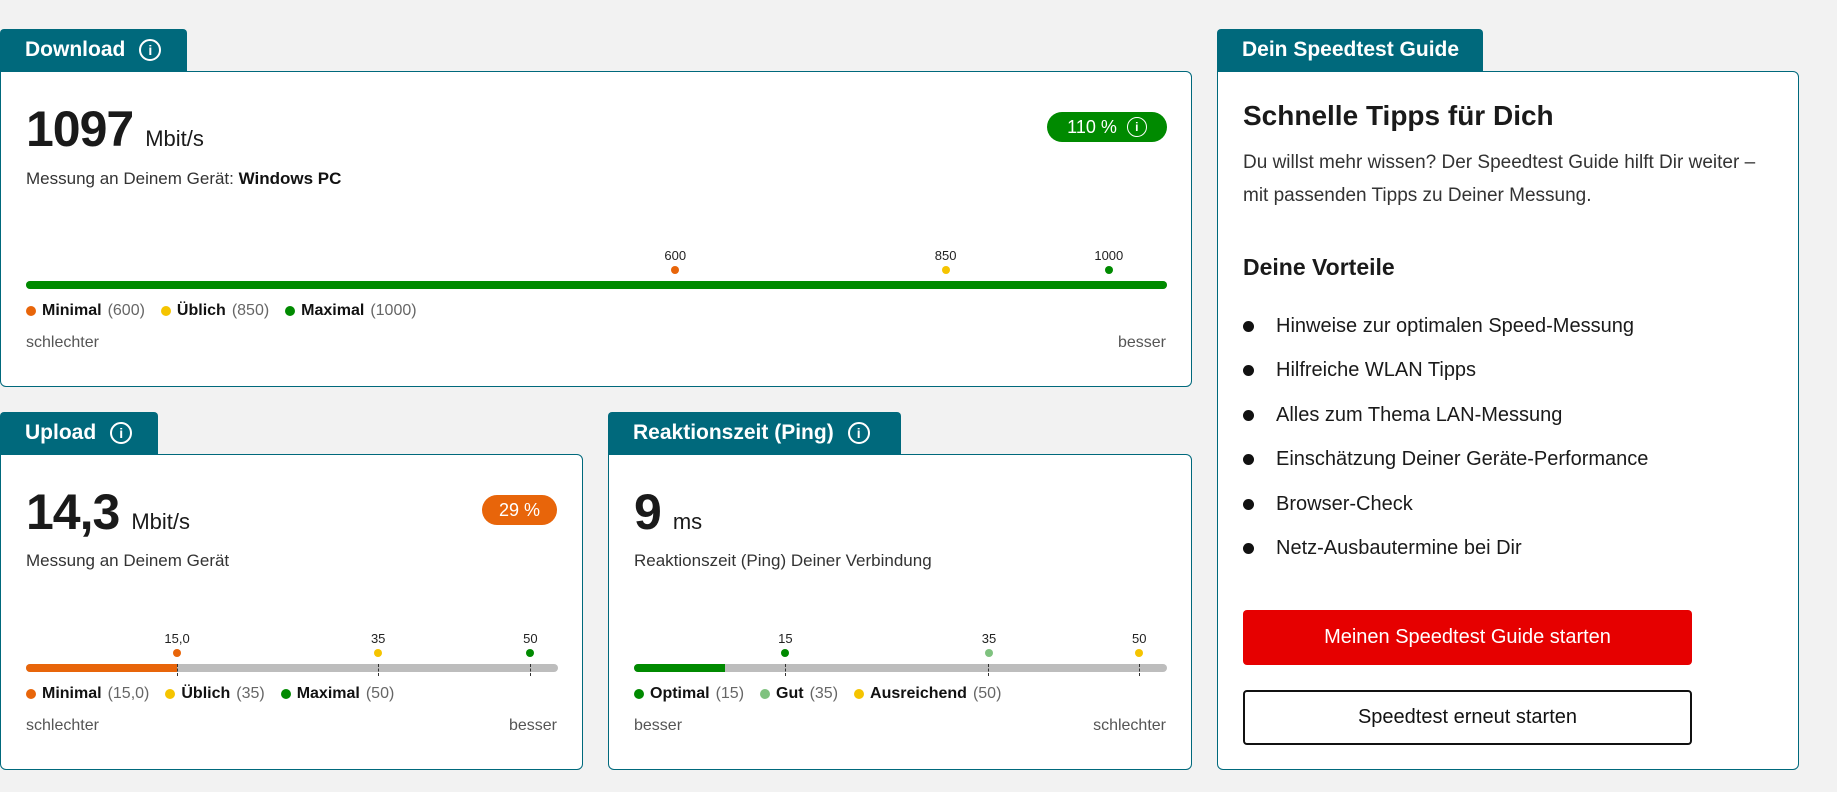  I want to click on legend-item: Gut (35), so click(799, 694).